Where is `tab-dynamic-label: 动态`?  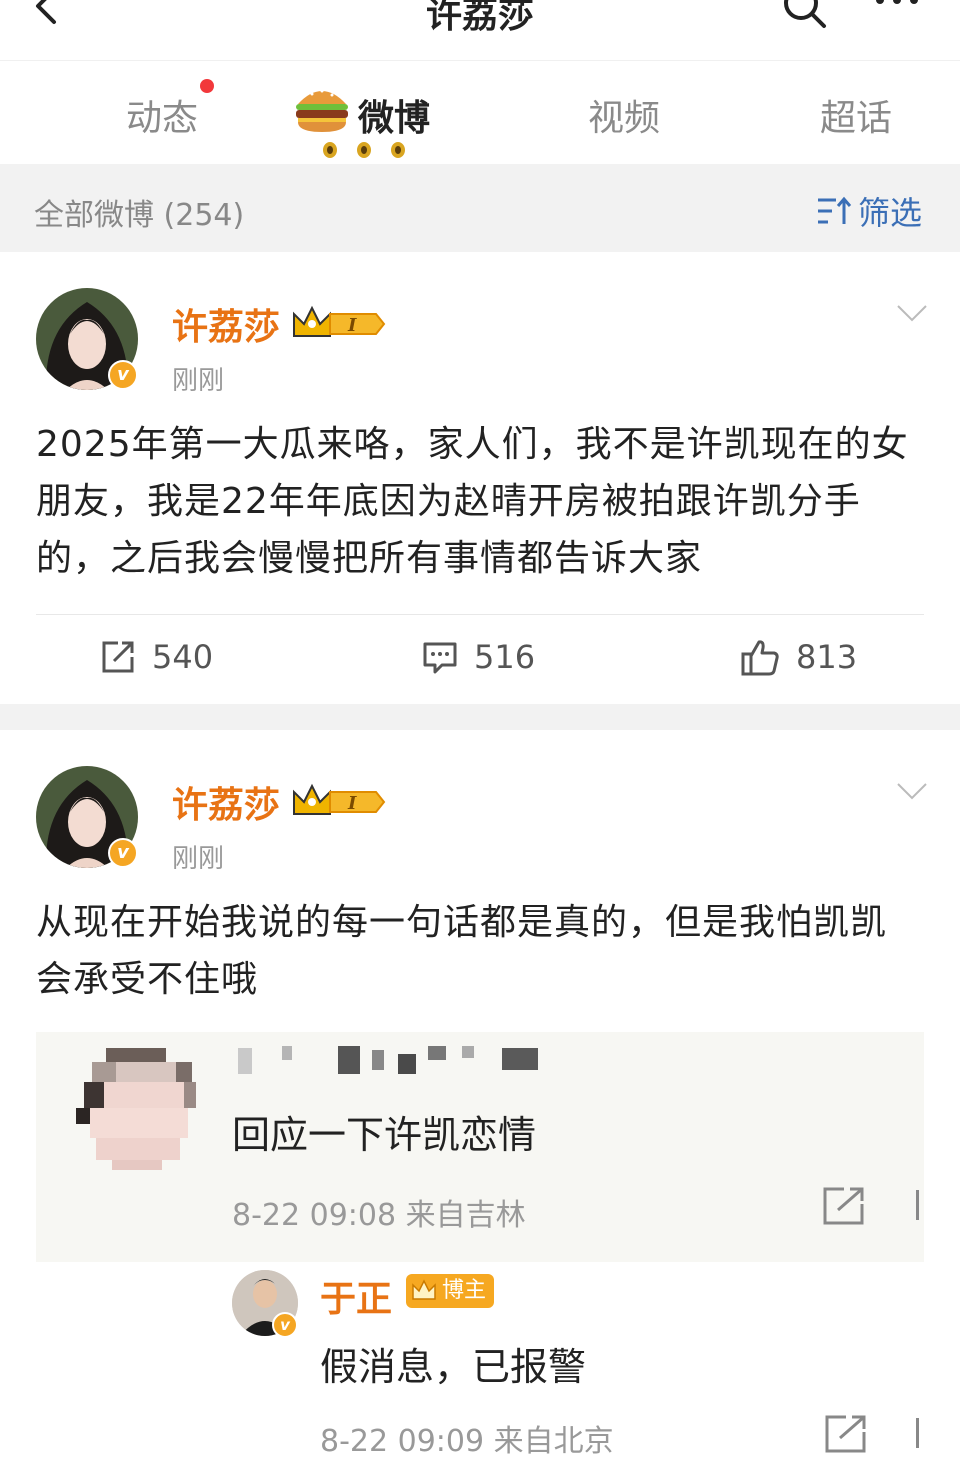
tab-dynamic-label: 动态 is located at coordinates (162, 118).